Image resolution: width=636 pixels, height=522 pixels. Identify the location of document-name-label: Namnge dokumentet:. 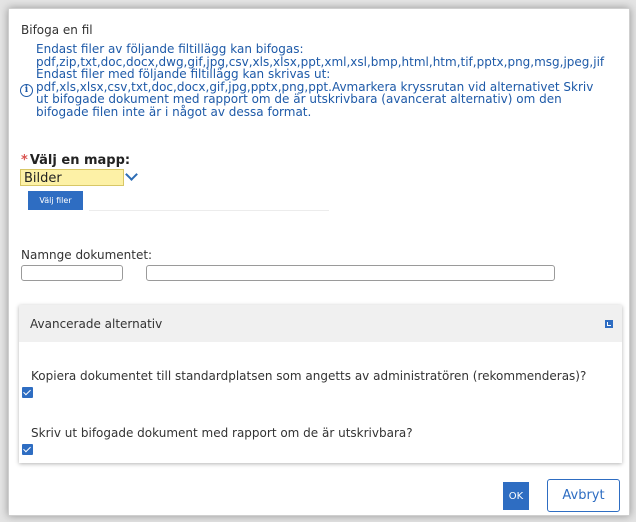
(87, 255).